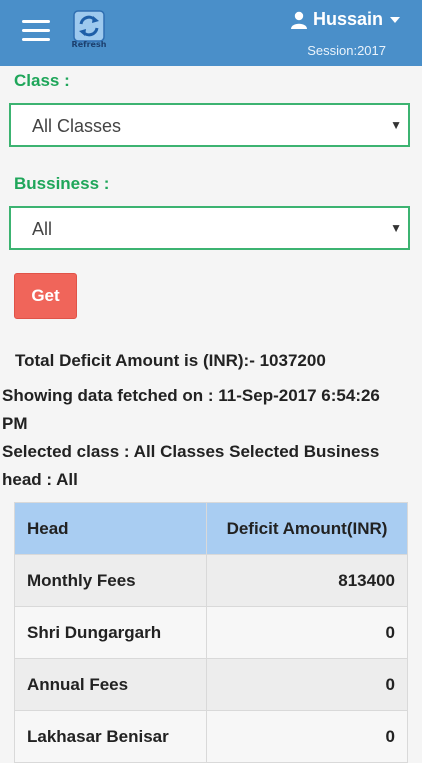 The image size is (422, 763). Describe the element at coordinates (307, 528) in the screenshot. I see `column-header-amount: Deficit Amount(INR)` at that location.